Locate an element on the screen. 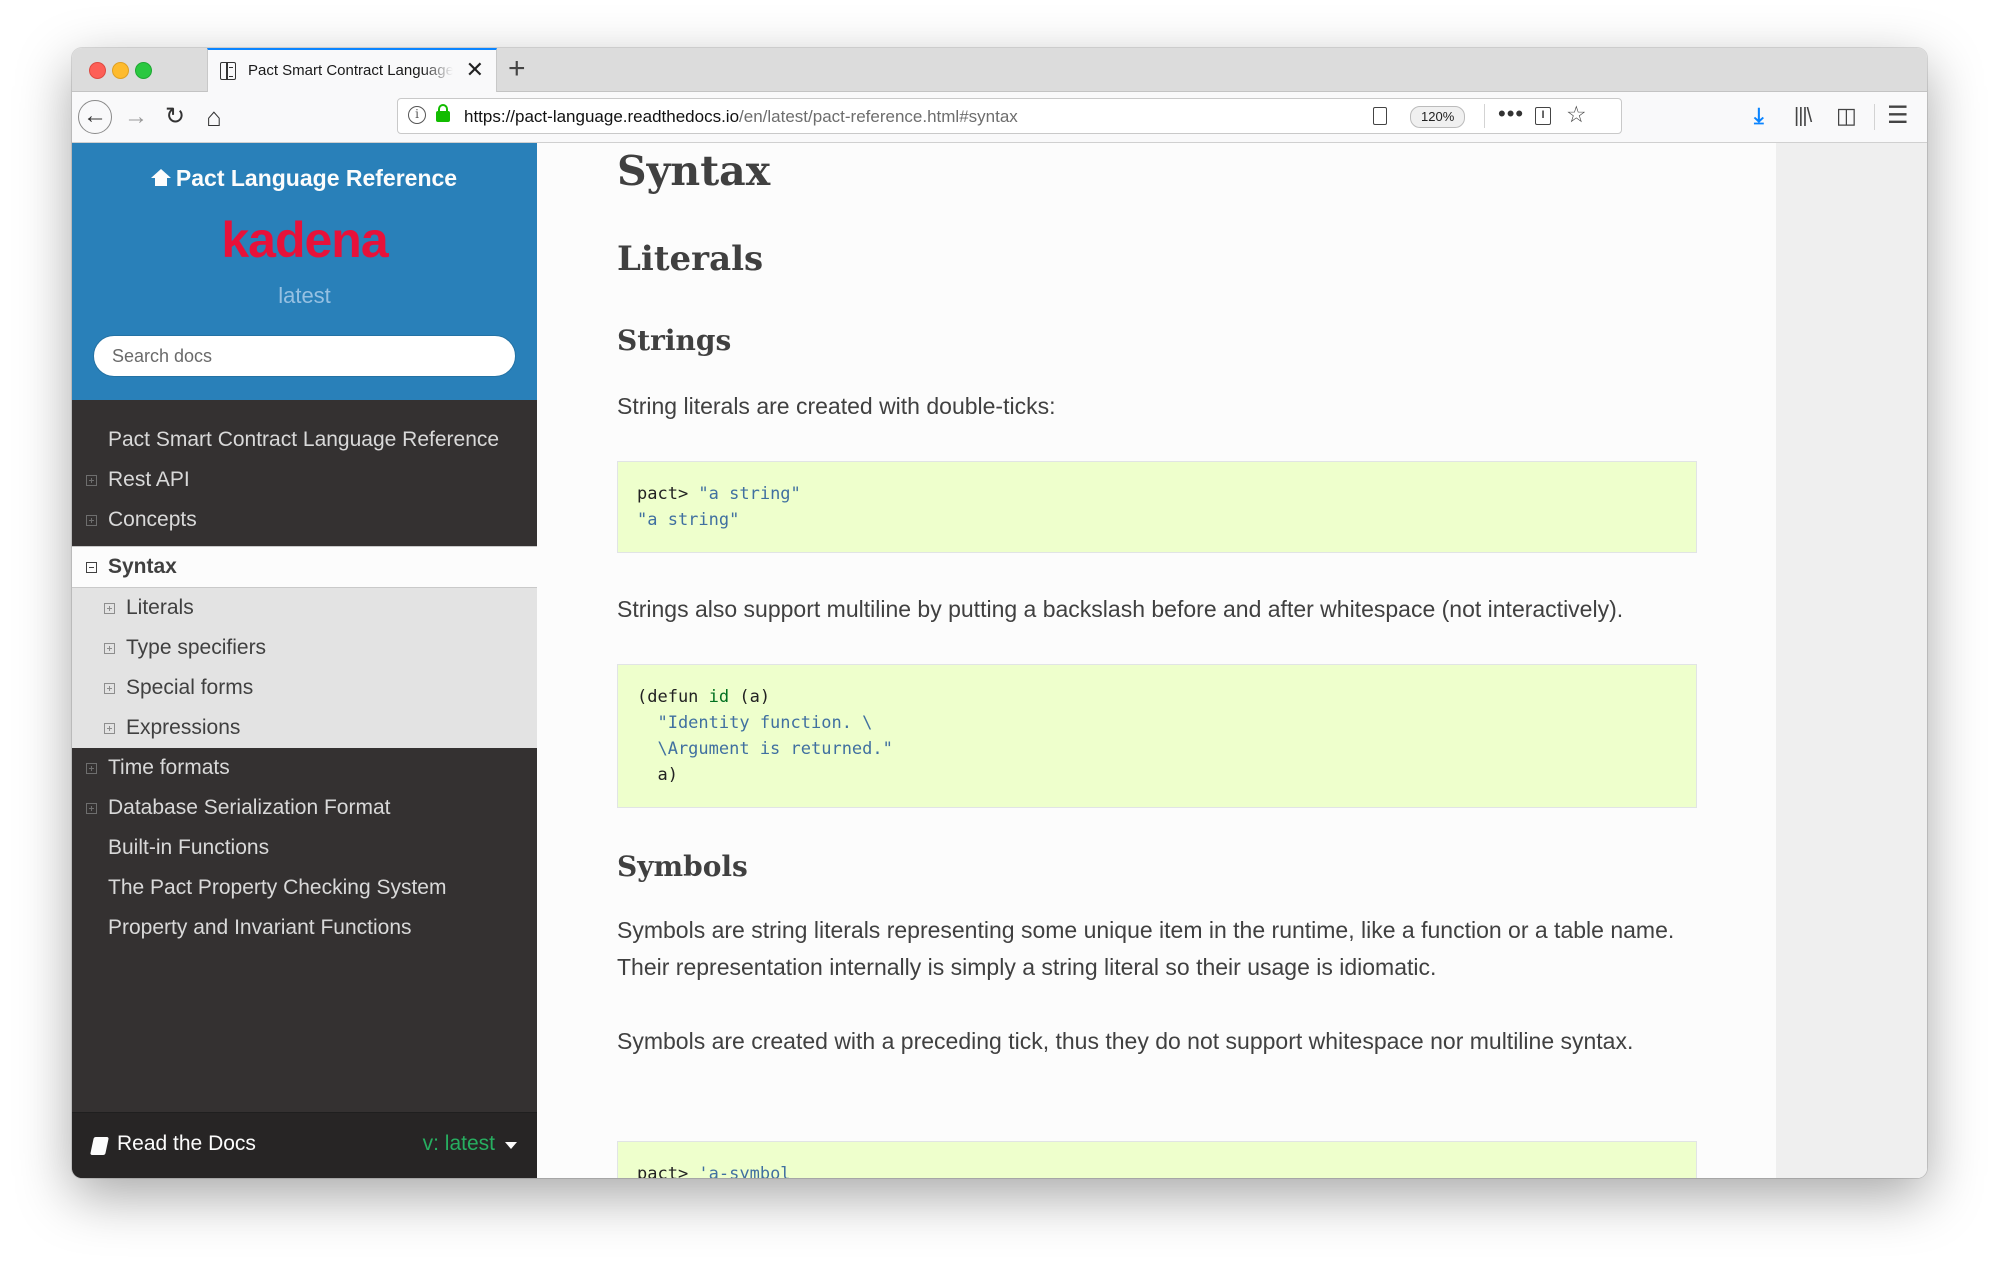 This screenshot has height=1274, width=1999. page-actions-more-icon: ••• is located at coordinates (1511, 114).